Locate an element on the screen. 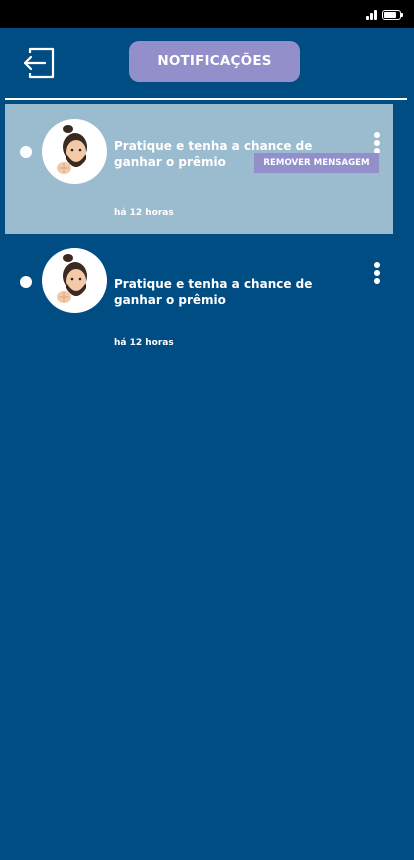 Image resolution: width=414 pixels, height=860 pixels. remove-message-button: REMOVER MENSAGEM is located at coordinates (316, 163).